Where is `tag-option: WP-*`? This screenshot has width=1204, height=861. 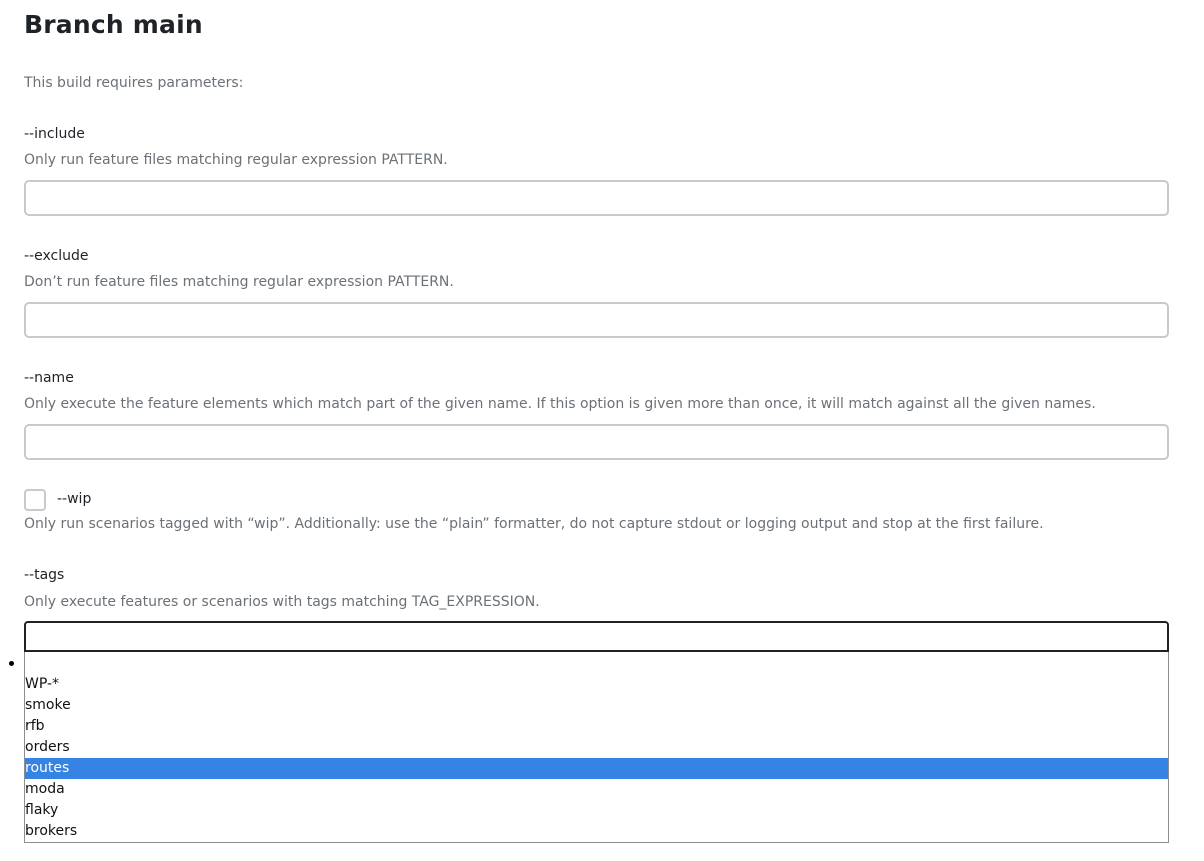
tag-option: WP-* is located at coordinates (596, 684).